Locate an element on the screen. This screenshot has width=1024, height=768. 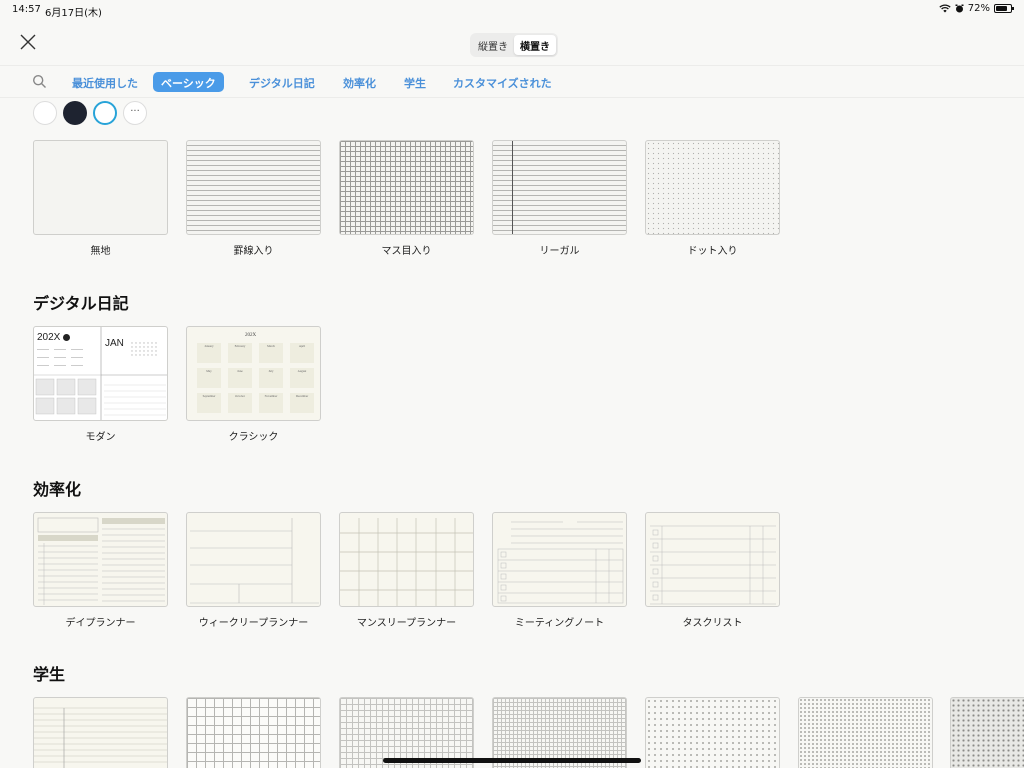
classic-year-text: 202X is located at coordinates (251, 335).